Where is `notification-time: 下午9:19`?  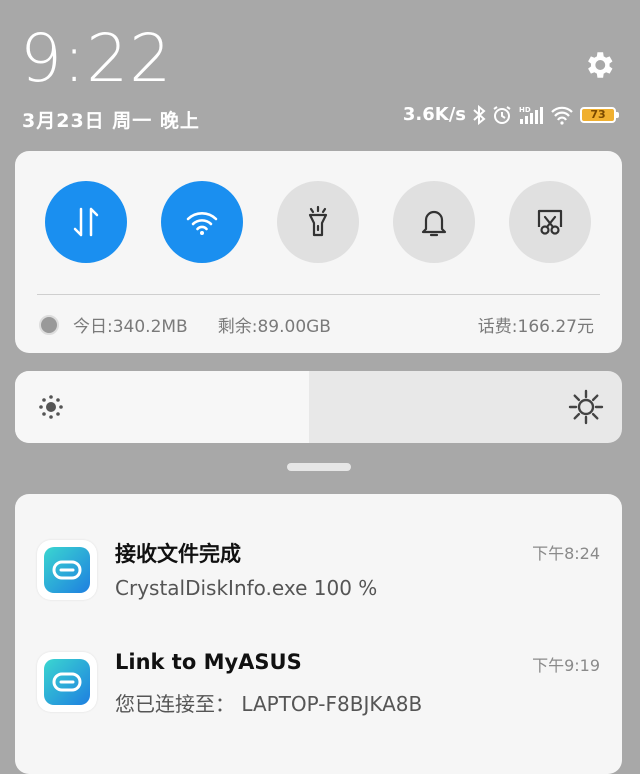
notification-time: 下午9:19 is located at coordinates (566, 665).